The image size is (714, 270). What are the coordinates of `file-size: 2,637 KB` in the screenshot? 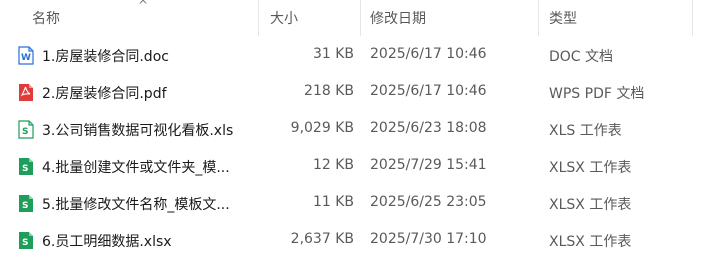 It's located at (322, 239).